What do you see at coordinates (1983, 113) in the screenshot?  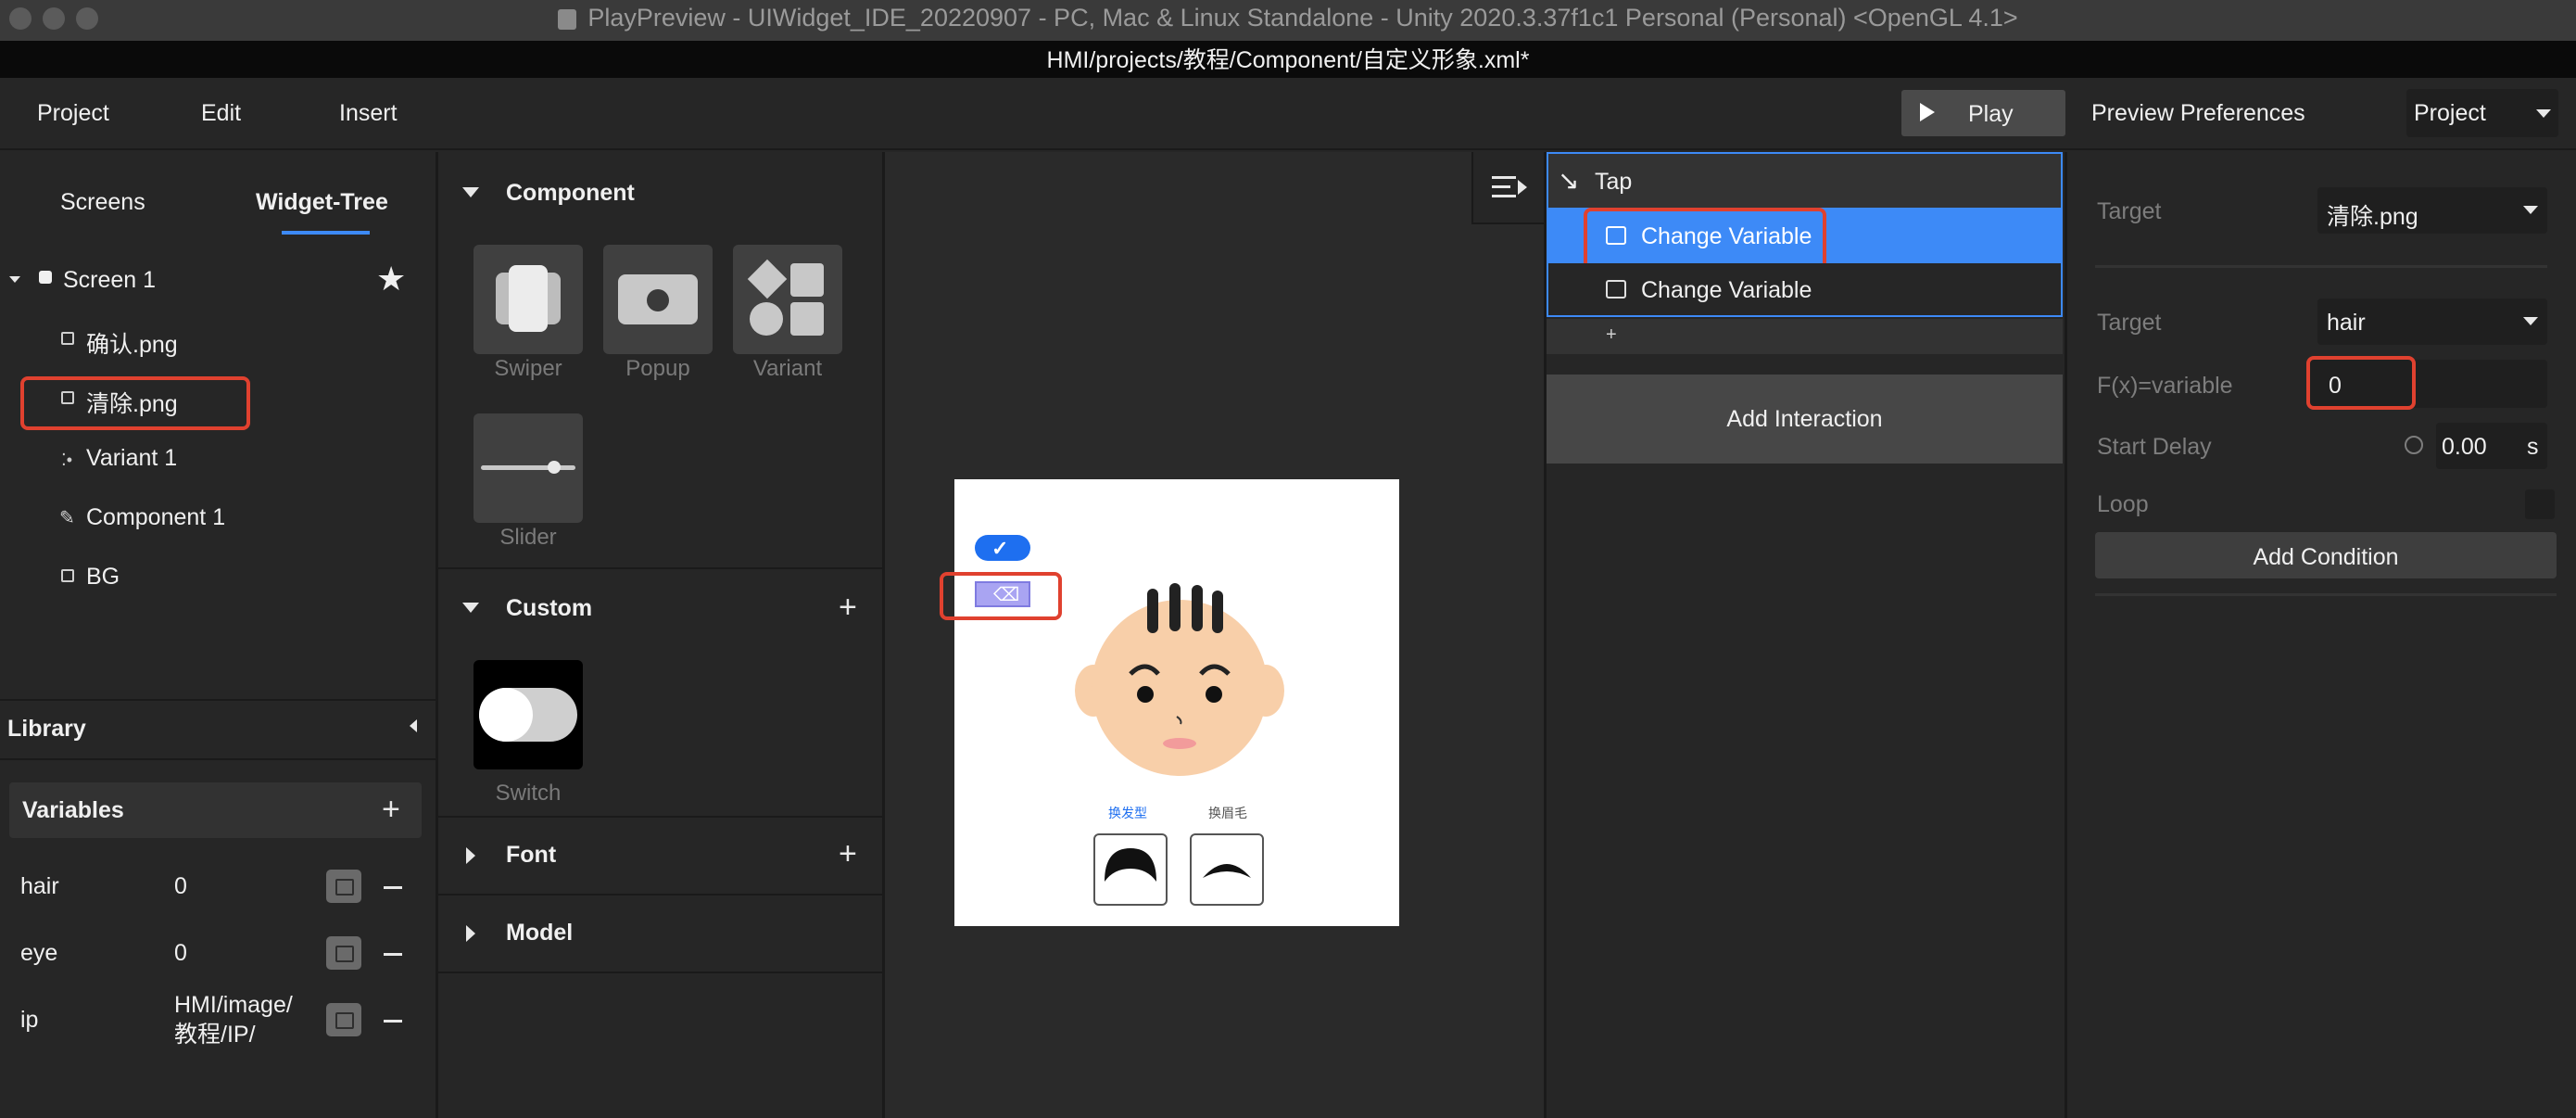 I see `play-button: Play` at bounding box center [1983, 113].